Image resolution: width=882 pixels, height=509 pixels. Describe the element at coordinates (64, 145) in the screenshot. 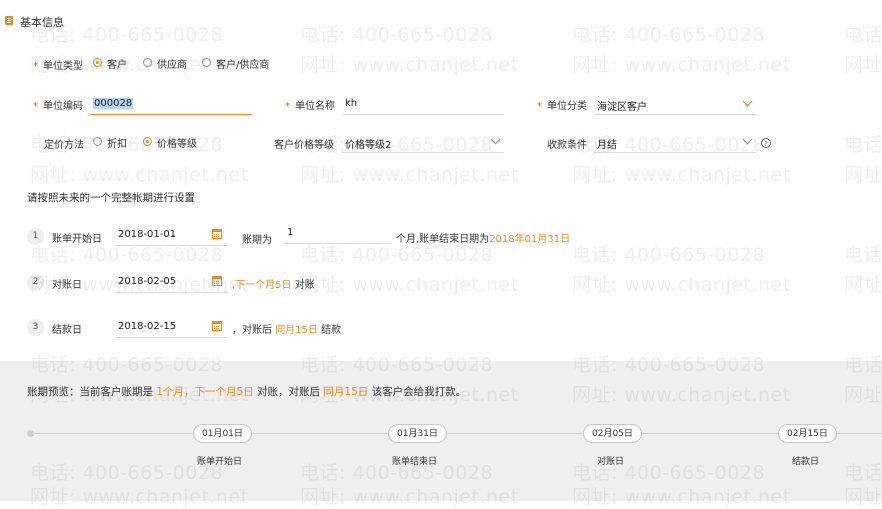

I see `pricing-method-label: 定价方法` at that location.